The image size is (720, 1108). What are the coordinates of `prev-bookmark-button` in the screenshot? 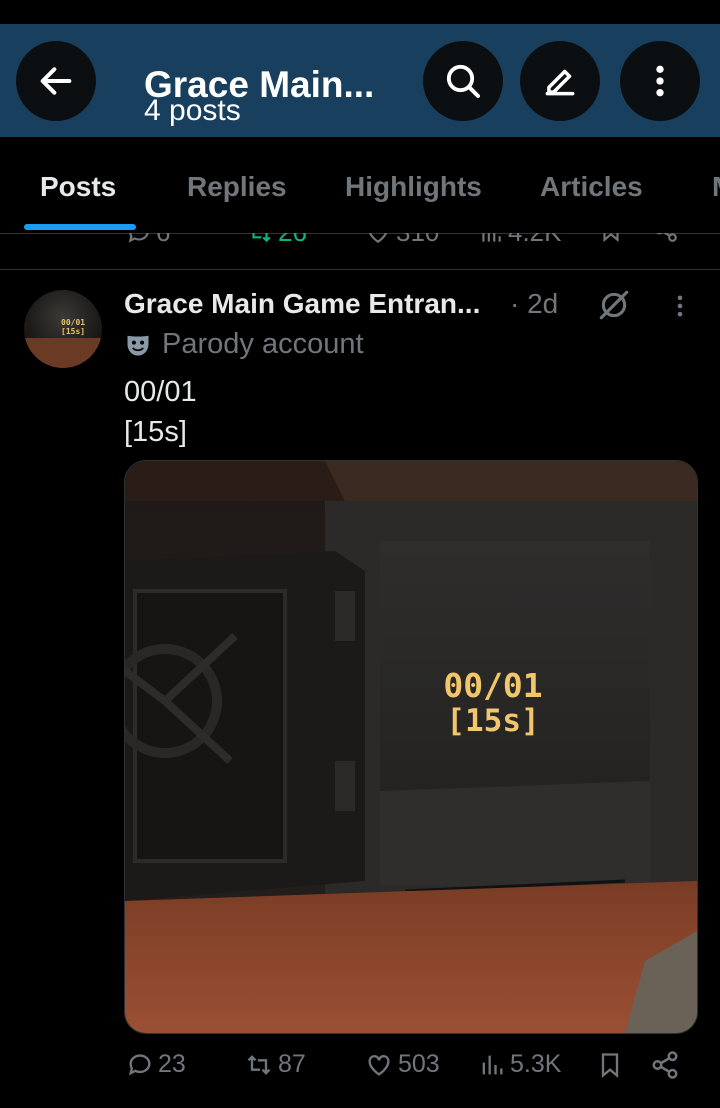 It's located at (611, 238).